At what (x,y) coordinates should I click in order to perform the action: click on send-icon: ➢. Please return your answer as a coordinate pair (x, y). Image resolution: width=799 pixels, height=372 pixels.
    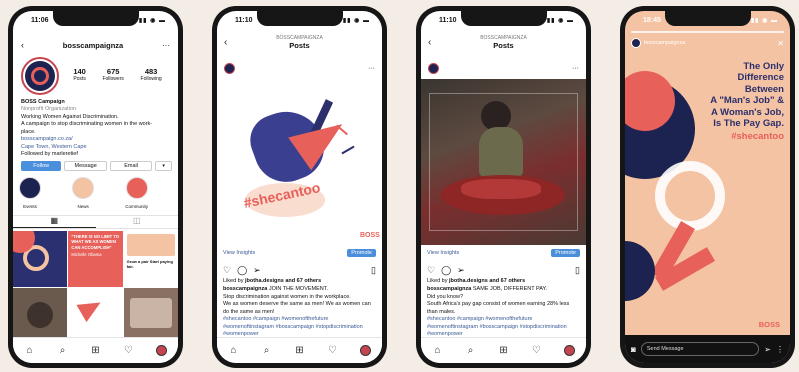
    Looking at the image, I should click on (767, 349).